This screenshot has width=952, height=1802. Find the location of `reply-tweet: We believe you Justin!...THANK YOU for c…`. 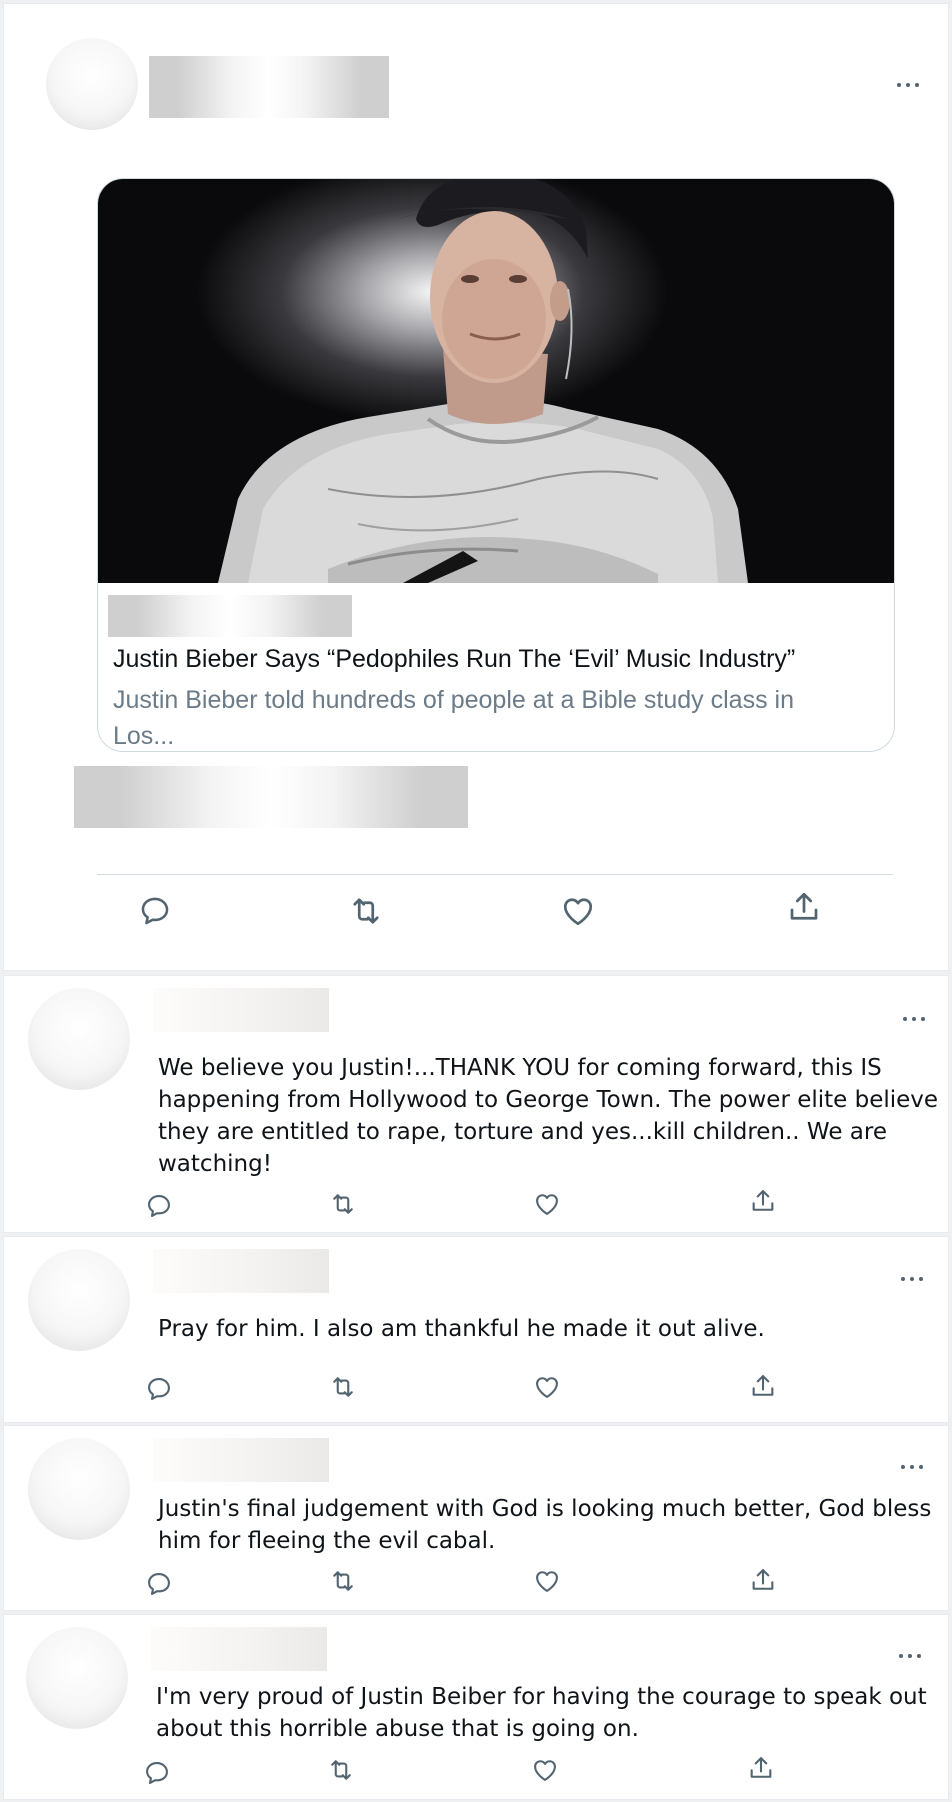

reply-tweet: We believe you Justin!...THANK YOU for c… is located at coordinates (476, 1104).